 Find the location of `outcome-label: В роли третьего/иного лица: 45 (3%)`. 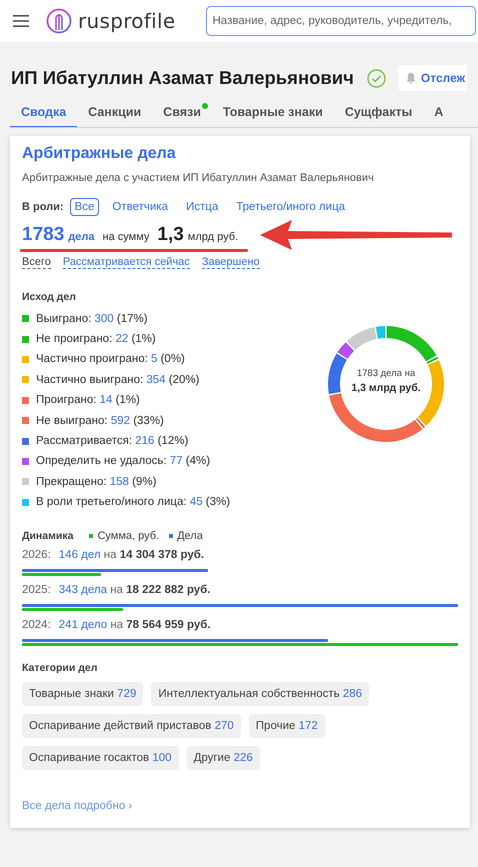

outcome-label: В роли третьего/иного лица: 45 (3%) is located at coordinates (133, 502).